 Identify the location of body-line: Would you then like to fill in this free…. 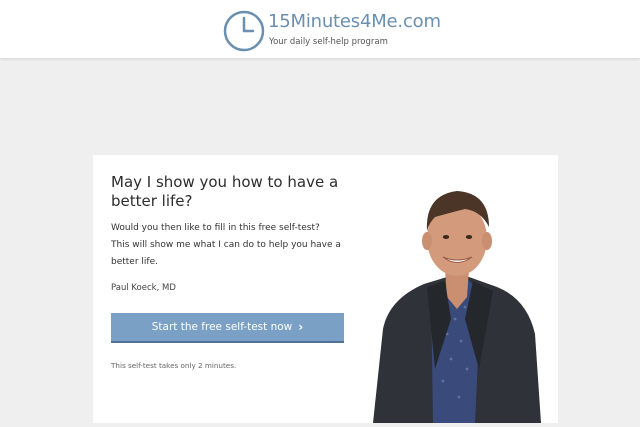
(215, 228).